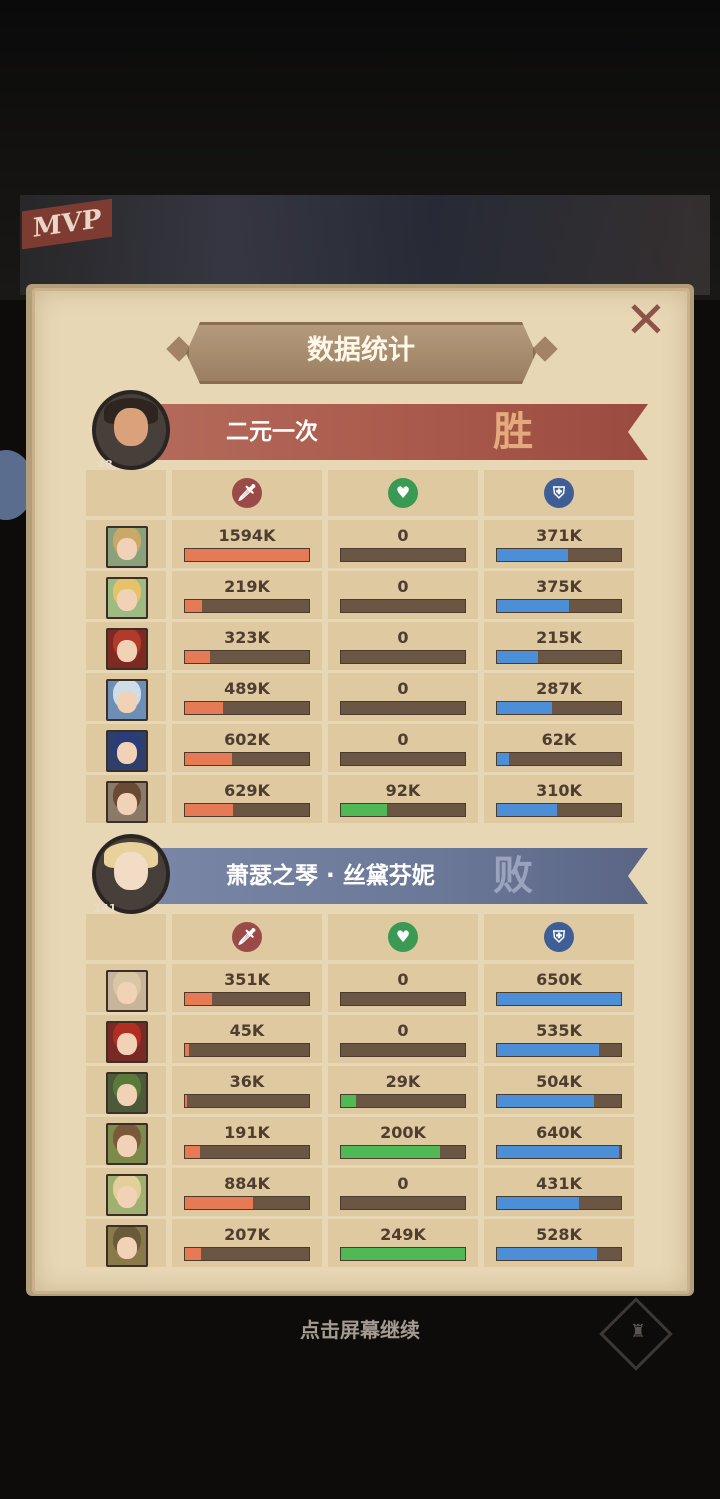  I want to click on damage-cell: 191K, so click(247, 1141).